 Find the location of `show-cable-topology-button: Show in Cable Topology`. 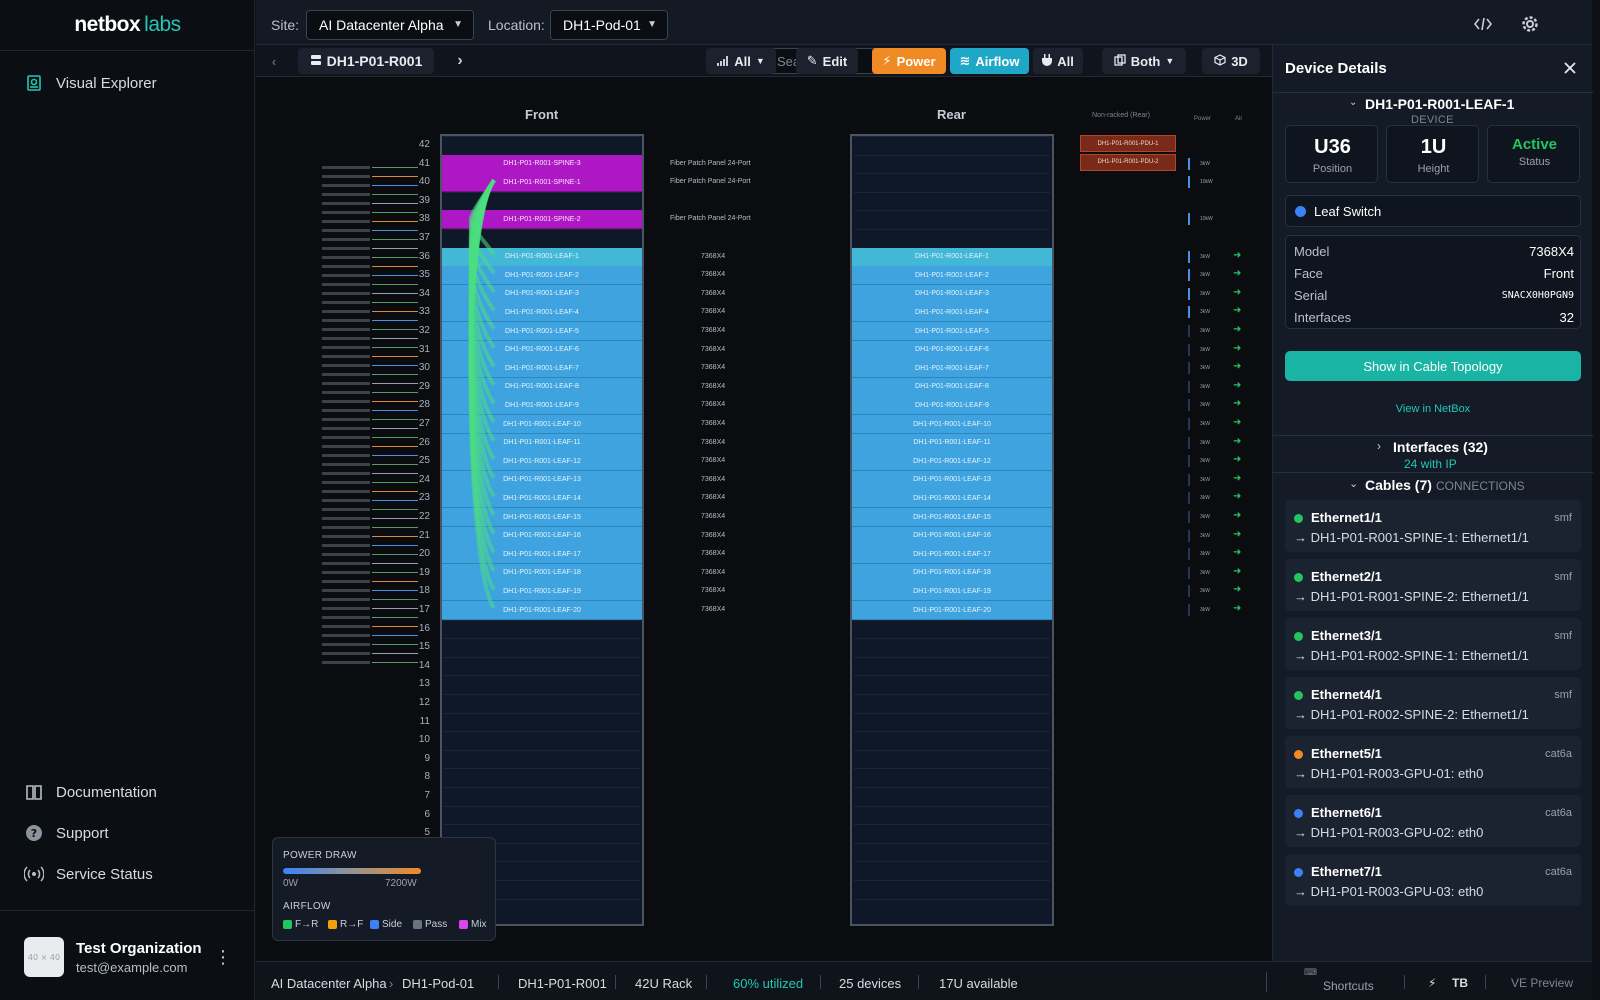

show-cable-topology-button: Show in Cable Topology is located at coordinates (1433, 366).